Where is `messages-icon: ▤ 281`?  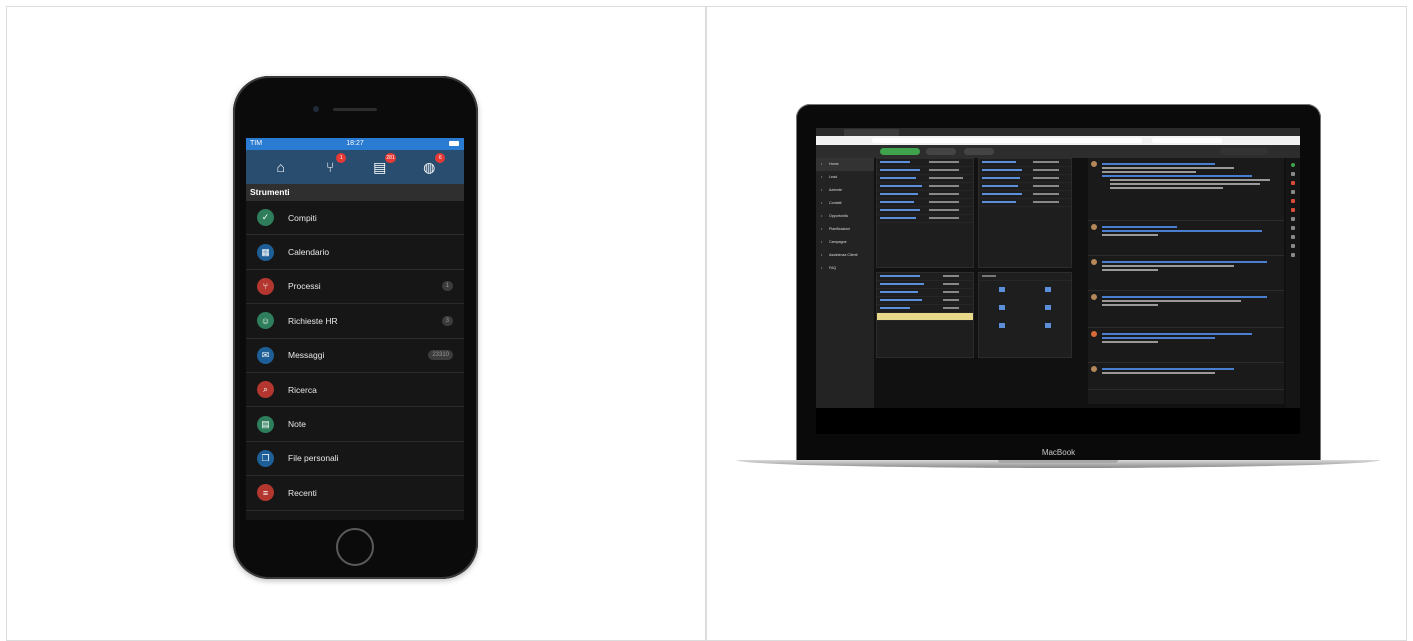 messages-icon: ▤ 281 is located at coordinates (382, 165).